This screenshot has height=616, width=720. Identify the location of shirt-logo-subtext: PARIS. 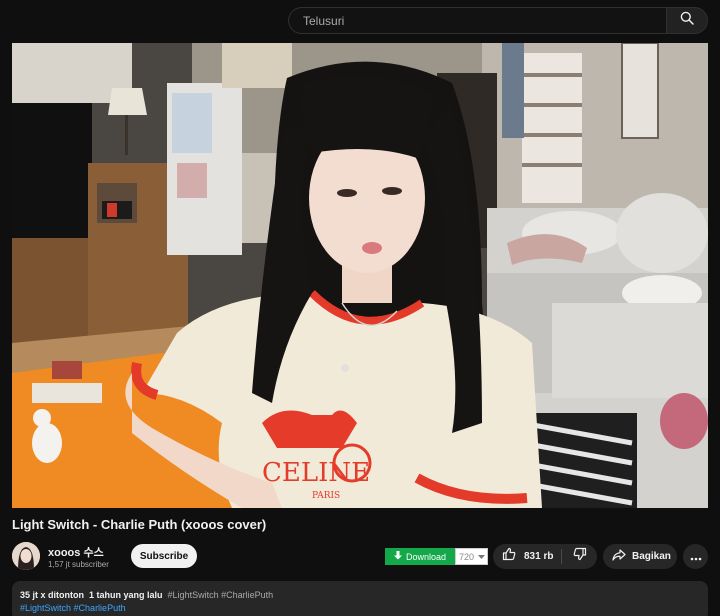
(326, 496).